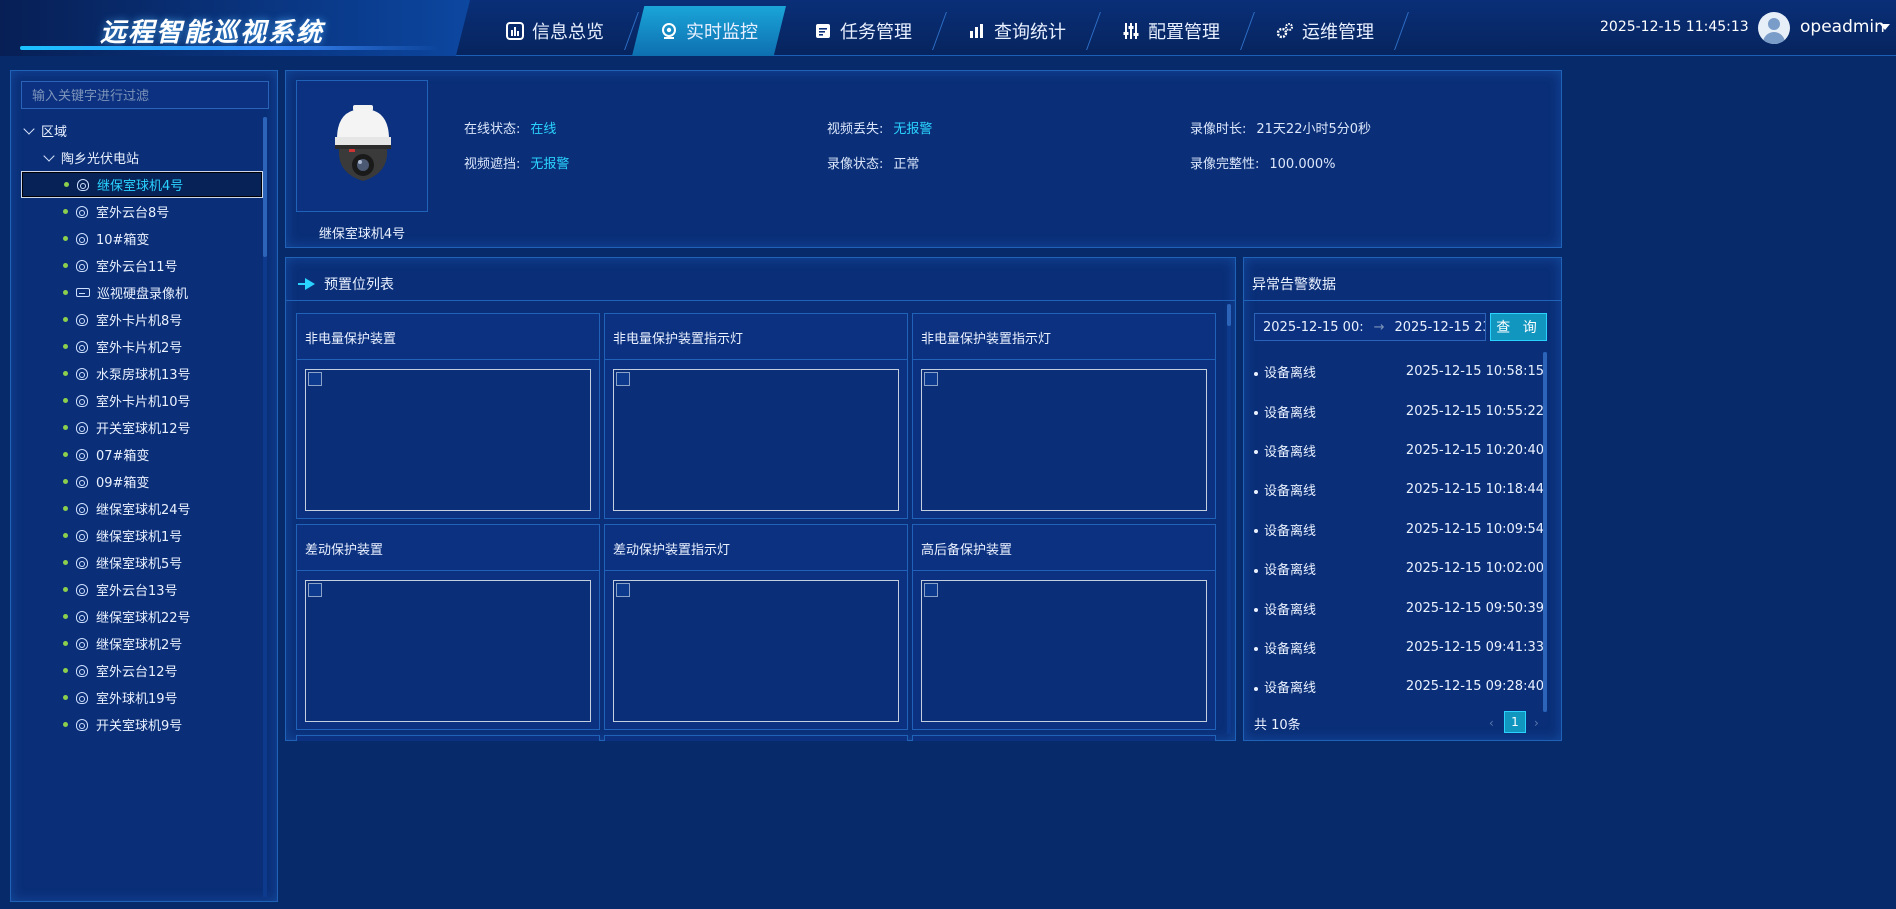  Describe the element at coordinates (1314, 129) in the screenshot. I see `info-value: 21天22小时5分0秒` at that location.